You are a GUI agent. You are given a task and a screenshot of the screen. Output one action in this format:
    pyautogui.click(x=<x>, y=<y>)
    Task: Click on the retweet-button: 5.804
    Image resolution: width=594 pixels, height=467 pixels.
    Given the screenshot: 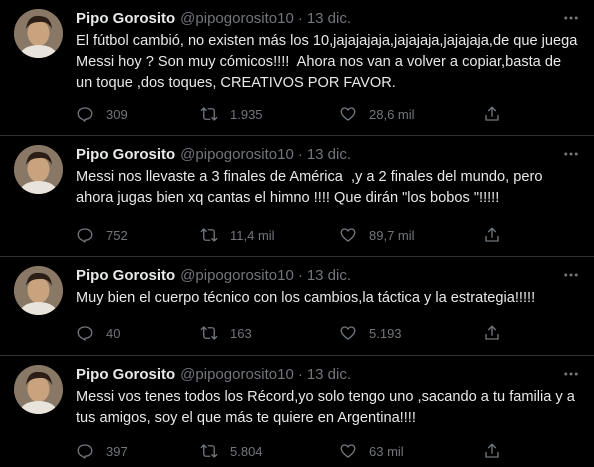 What is the action you would take?
    pyautogui.click(x=231, y=451)
    